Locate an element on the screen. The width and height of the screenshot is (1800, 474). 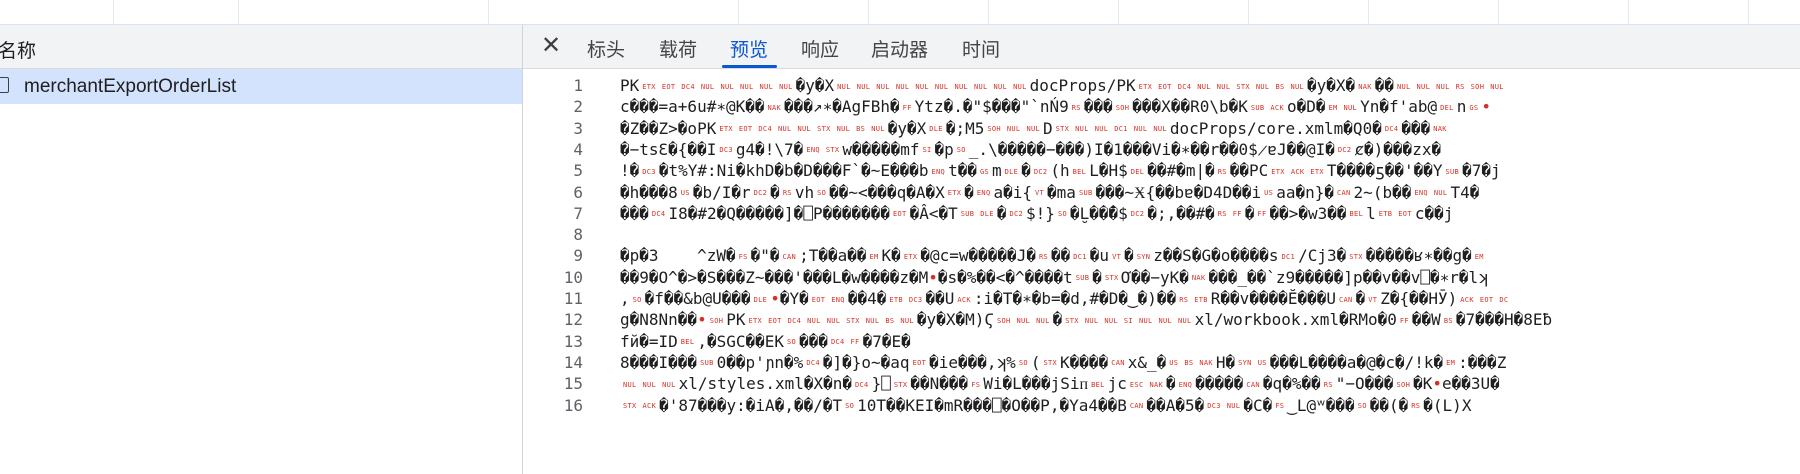
tab-response: 响应 is located at coordinates (820, 48).